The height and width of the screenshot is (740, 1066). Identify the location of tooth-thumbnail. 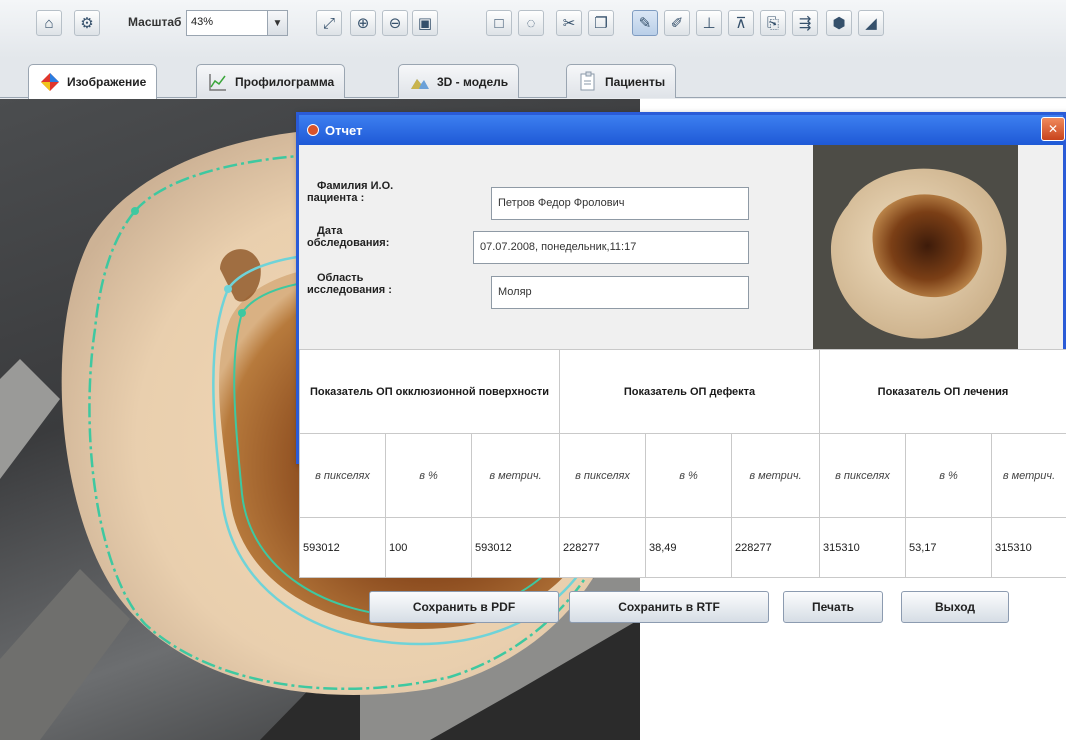
(915, 247).